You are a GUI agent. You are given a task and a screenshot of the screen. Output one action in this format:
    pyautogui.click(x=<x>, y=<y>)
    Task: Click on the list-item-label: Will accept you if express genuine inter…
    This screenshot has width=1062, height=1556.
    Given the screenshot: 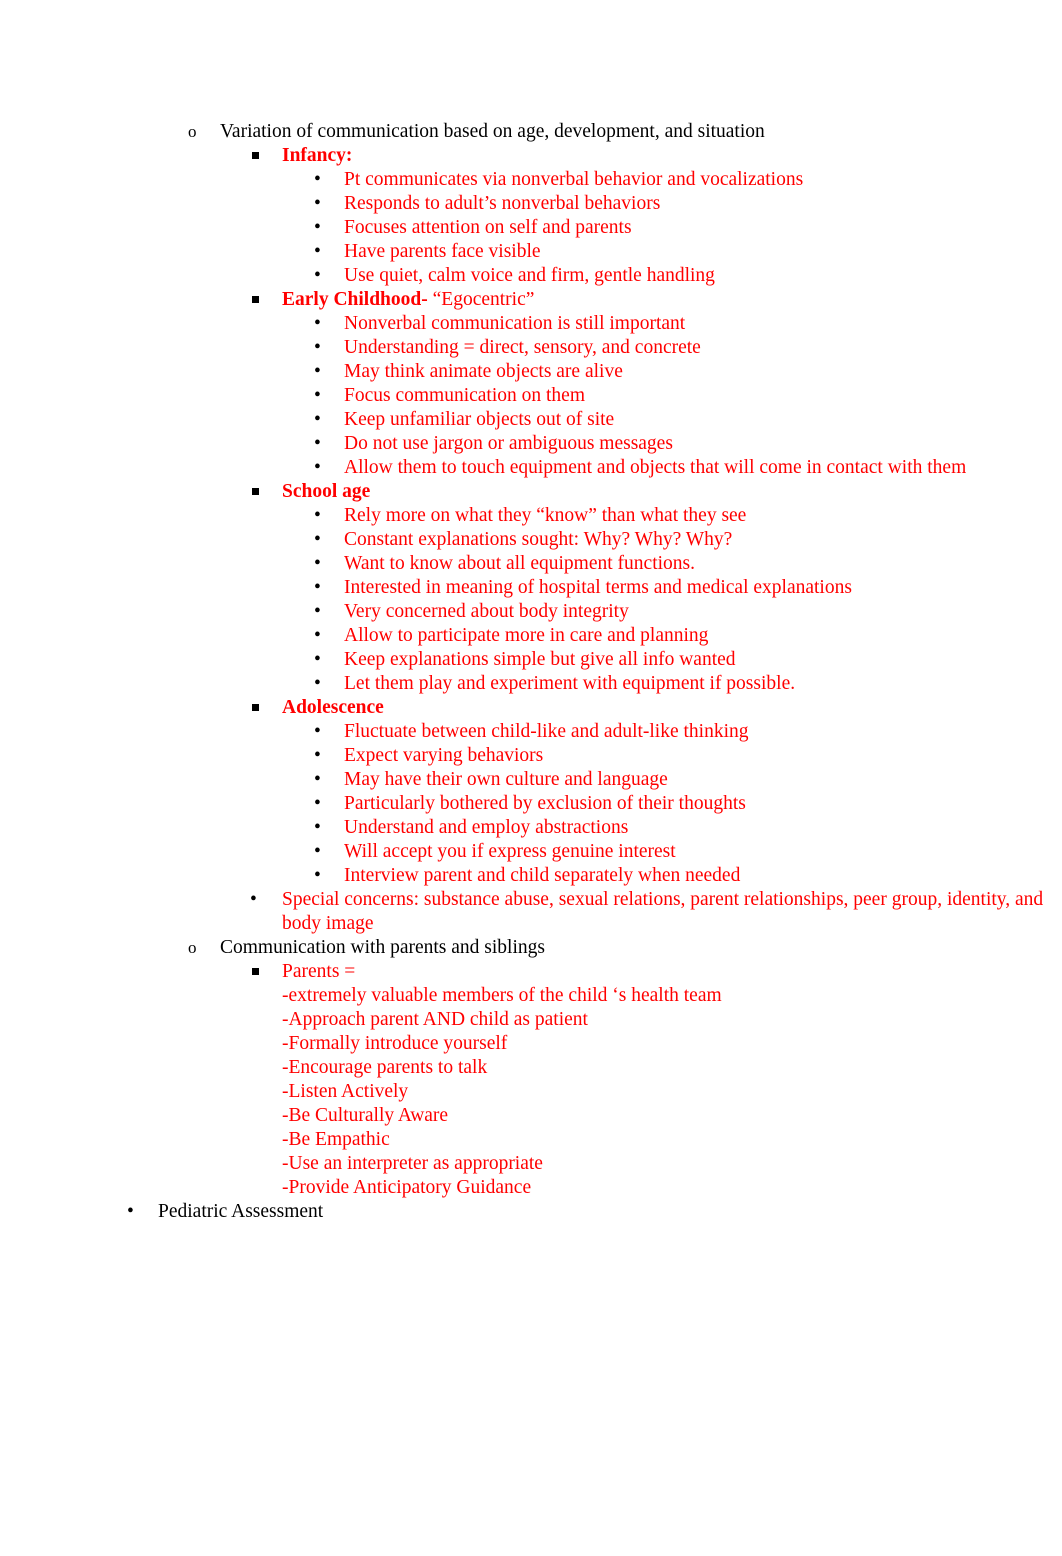 What is the action you would take?
    pyautogui.click(x=510, y=851)
    